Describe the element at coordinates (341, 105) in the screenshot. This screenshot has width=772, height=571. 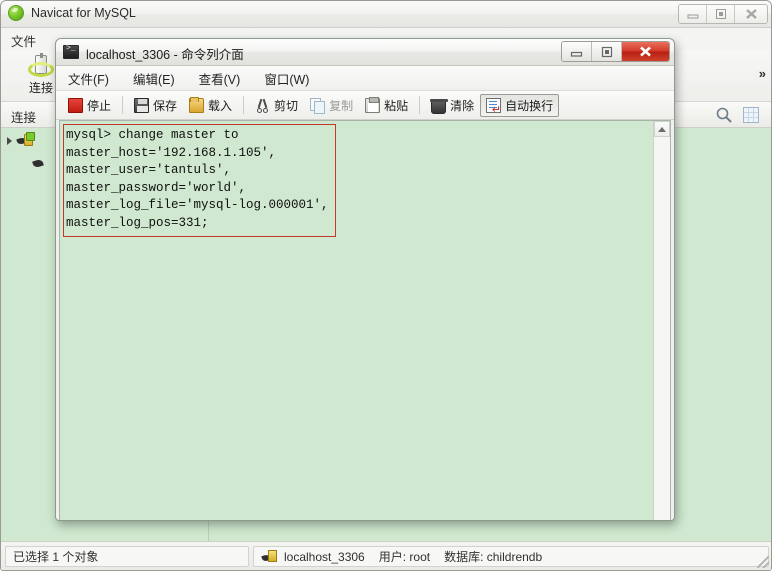
I see `copy-button-label: 复制` at that location.